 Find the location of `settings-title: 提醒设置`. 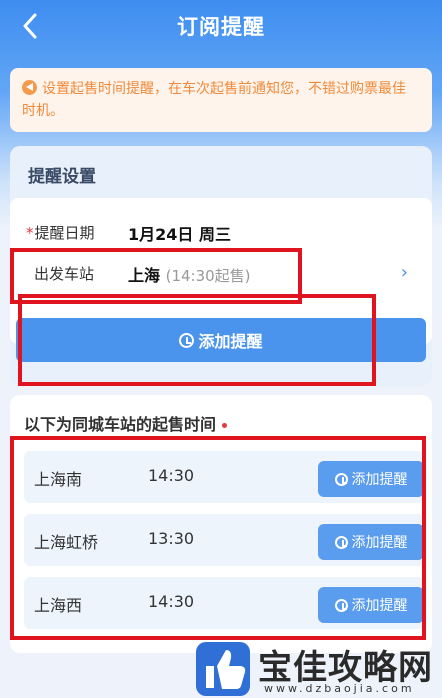

settings-title: 提醒设置 is located at coordinates (62, 177).